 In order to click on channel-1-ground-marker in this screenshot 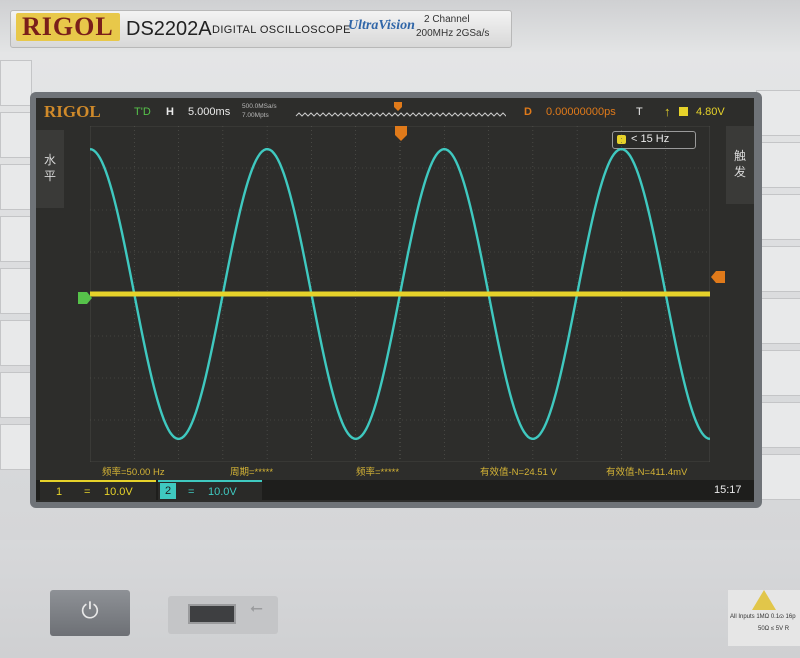, I will do `click(85, 298)`.